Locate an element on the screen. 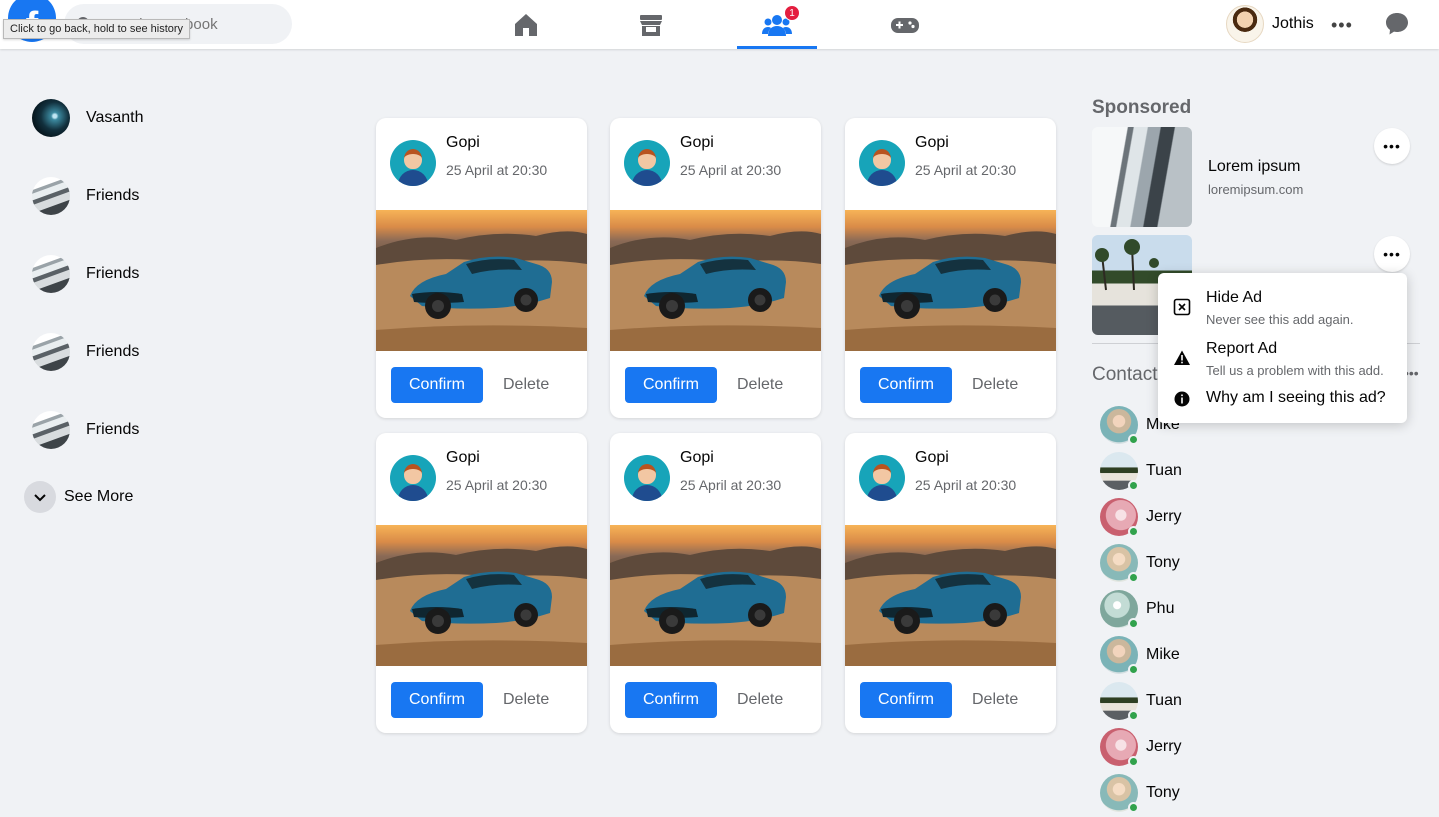 The height and width of the screenshot is (817, 1439). chevron-down-icon is located at coordinates (40, 497).